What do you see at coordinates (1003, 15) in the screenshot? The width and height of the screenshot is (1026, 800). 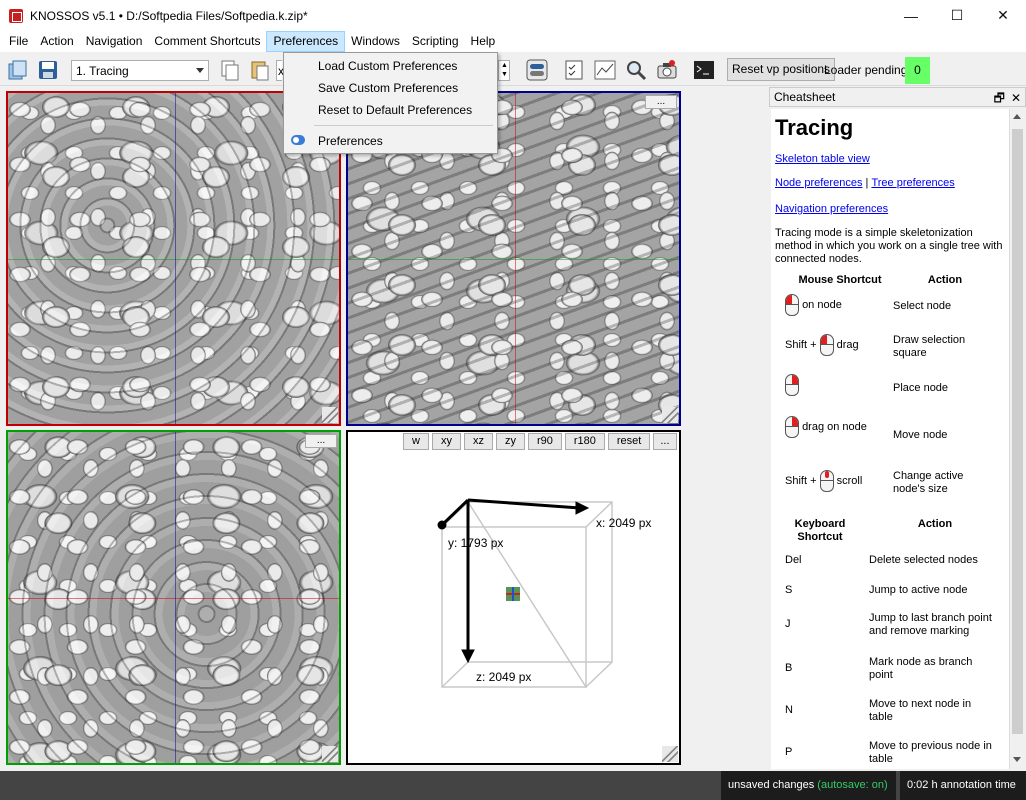 I see `close-window-button: ✕` at bounding box center [1003, 15].